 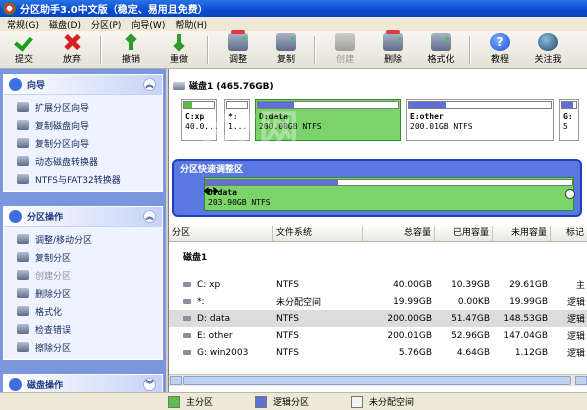 I want to click on submit-button: 提交, so click(x=24, y=50).